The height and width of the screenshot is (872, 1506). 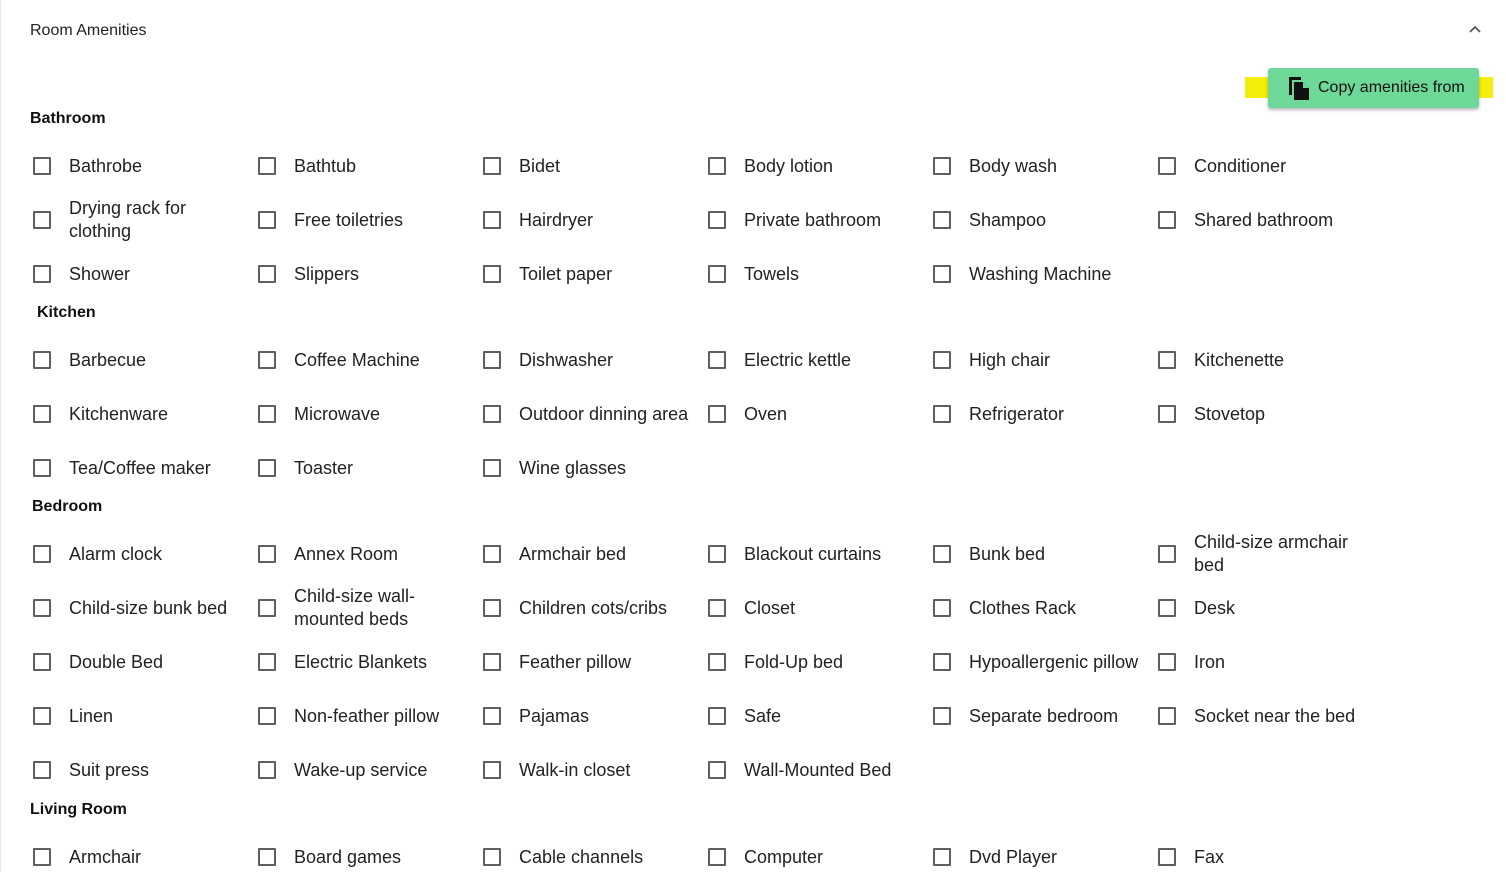 What do you see at coordinates (1037, 220) in the screenshot?
I see `amenity-item: Shampoo` at bounding box center [1037, 220].